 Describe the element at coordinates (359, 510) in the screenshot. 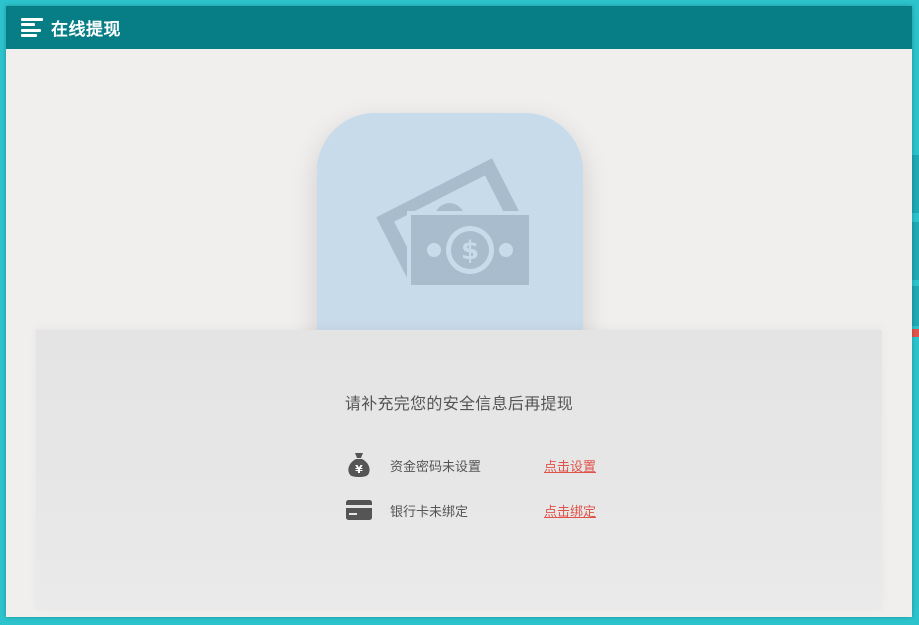

I see `credit-card-icon` at that location.